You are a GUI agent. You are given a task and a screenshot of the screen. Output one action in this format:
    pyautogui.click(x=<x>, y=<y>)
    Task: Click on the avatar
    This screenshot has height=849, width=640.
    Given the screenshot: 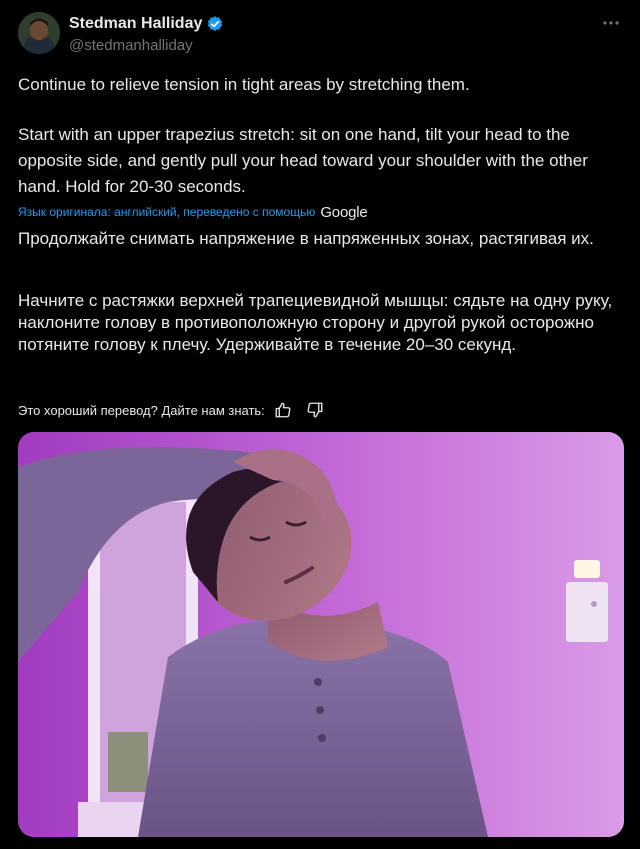 What is the action you would take?
    pyautogui.click(x=39, y=33)
    